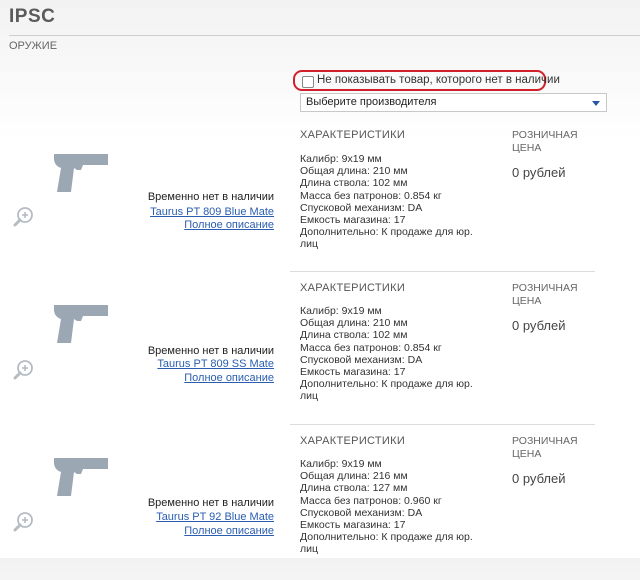  What do you see at coordinates (212, 212) in the screenshot?
I see `product-name-link: Taurus PT 809 Blue Mate` at bounding box center [212, 212].